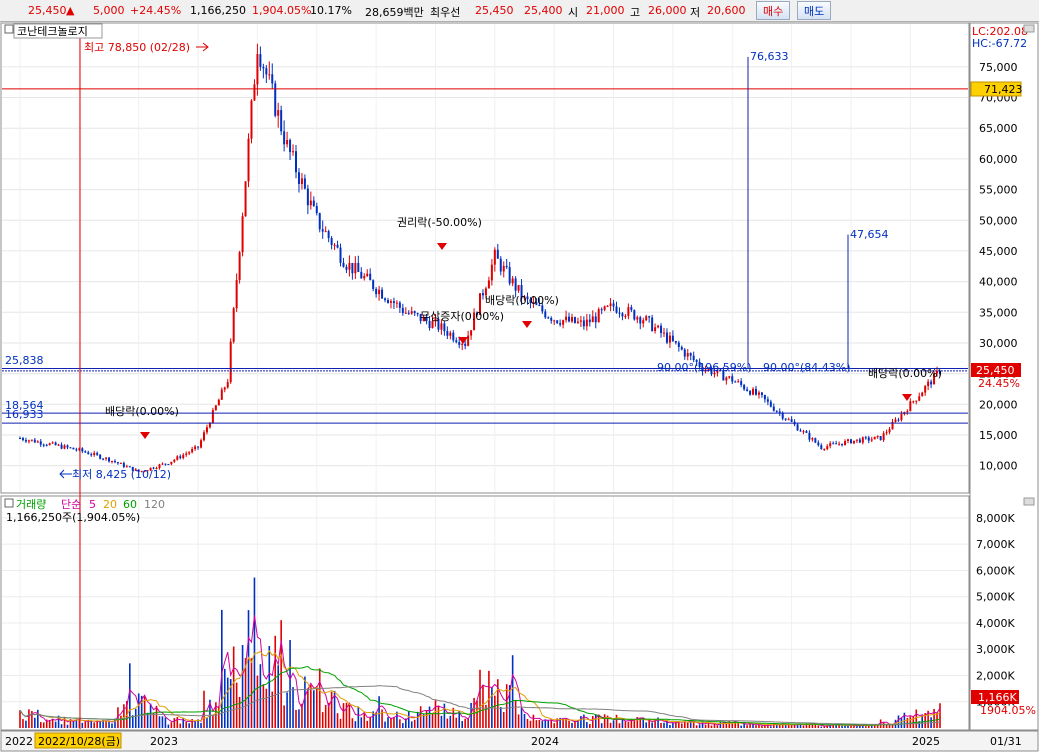 The image size is (1039, 752). What do you see at coordinates (445, 12) in the screenshot?
I see `best-ask-label: 최우선` at bounding box center [445, 12].